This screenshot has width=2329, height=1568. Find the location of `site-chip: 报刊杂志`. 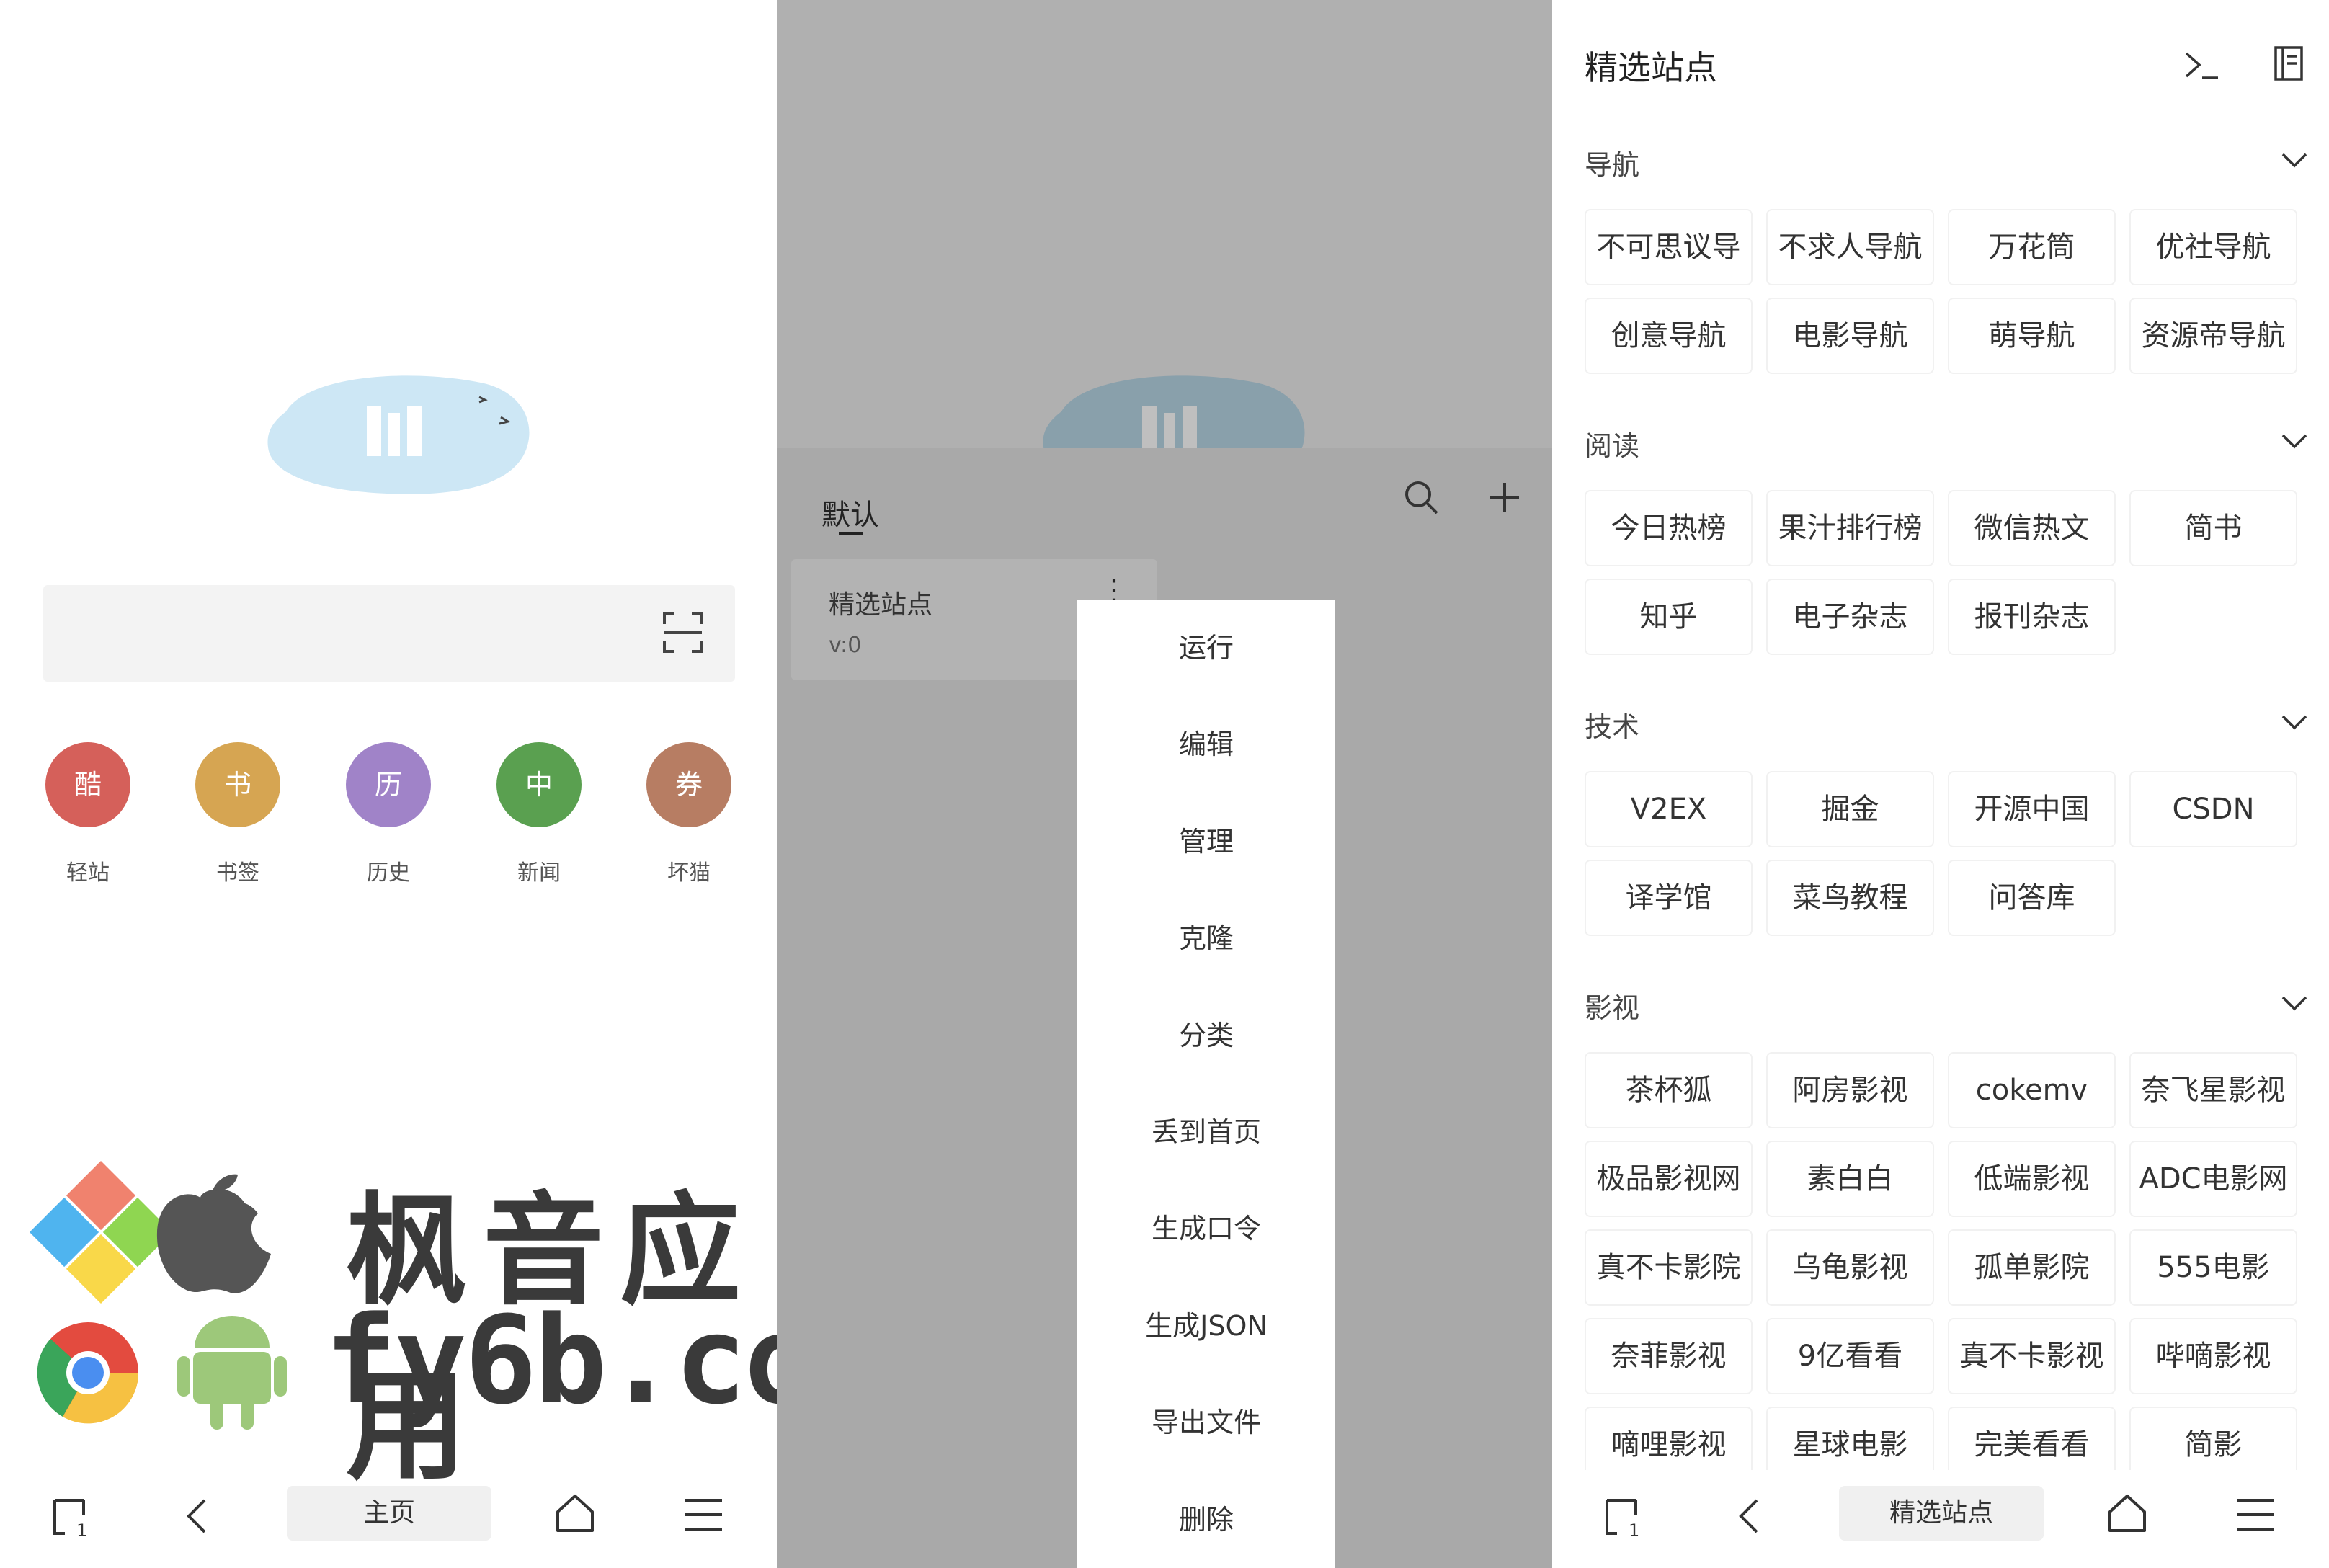

site-chip: 报刊杂志 is located at coordinates (2032, 617).